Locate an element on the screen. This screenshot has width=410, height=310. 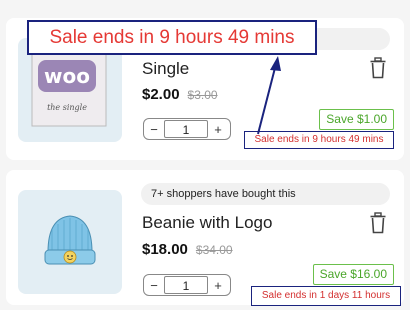
save-badge: Save $1.00 is located at coordinates (356, 119).